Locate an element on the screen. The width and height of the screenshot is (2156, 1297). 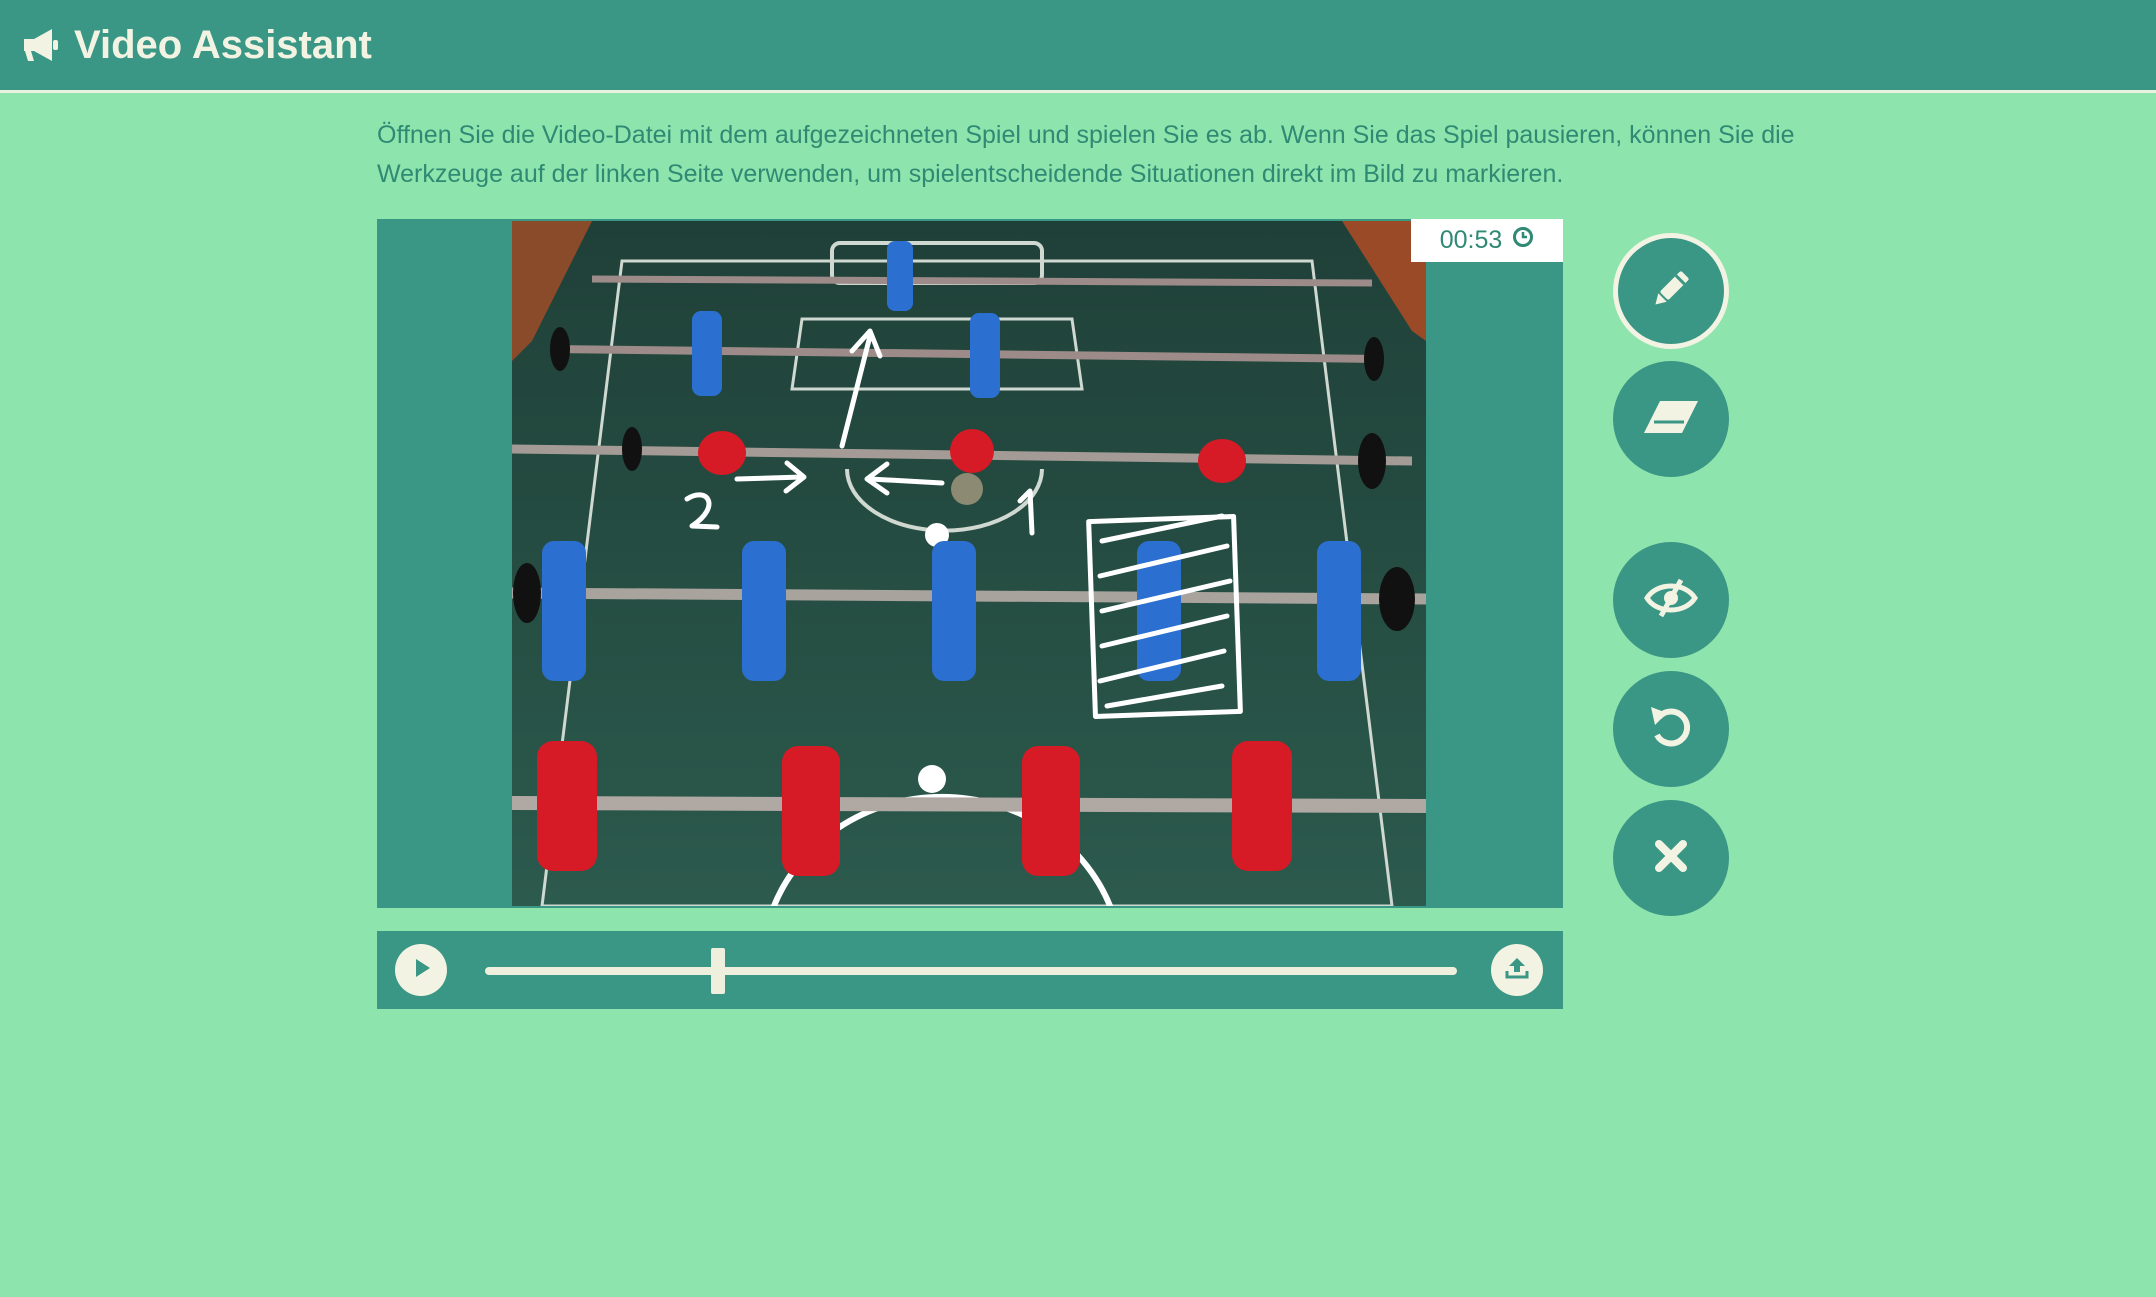
upload-icon is located at coordinates (1517, 970).